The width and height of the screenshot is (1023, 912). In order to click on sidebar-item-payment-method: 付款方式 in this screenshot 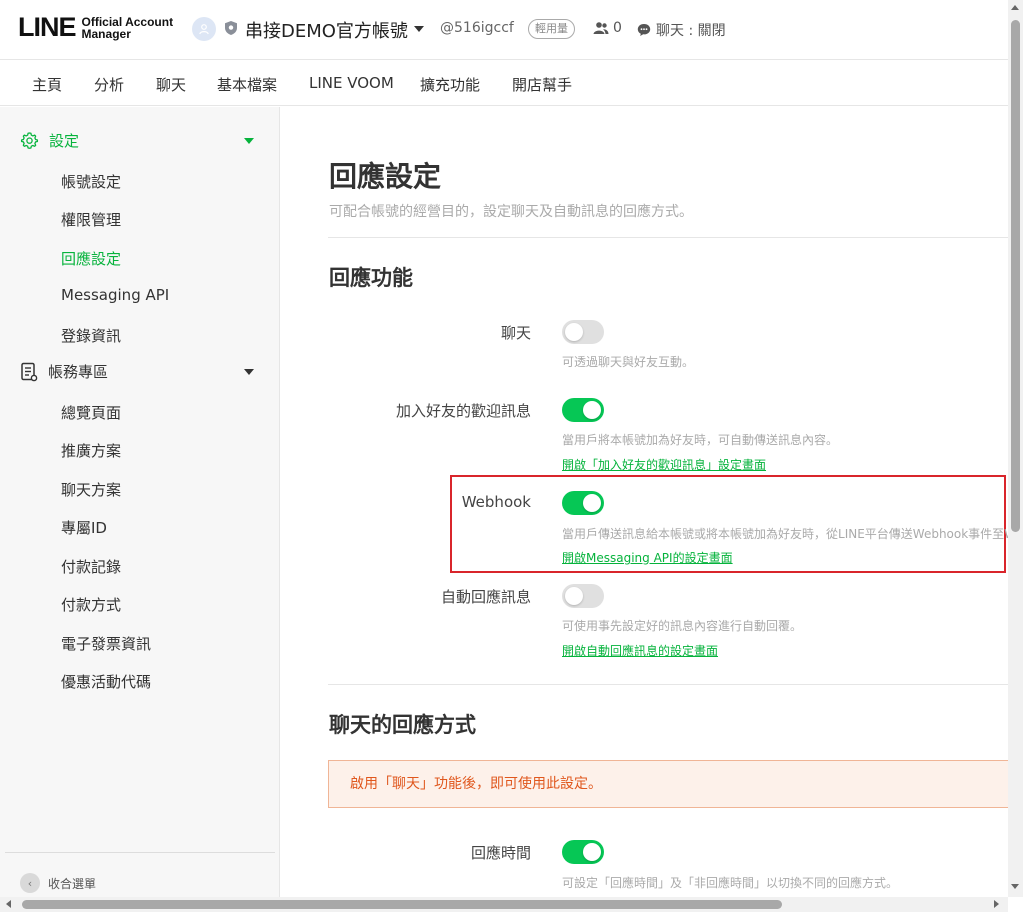, I will do `click(91, 604)`.